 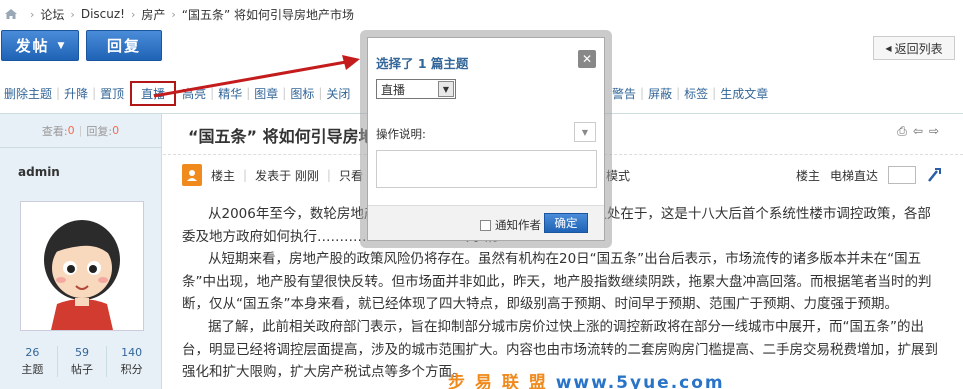 I want to click on stat-label: 主题, so click(x=32, y=369).